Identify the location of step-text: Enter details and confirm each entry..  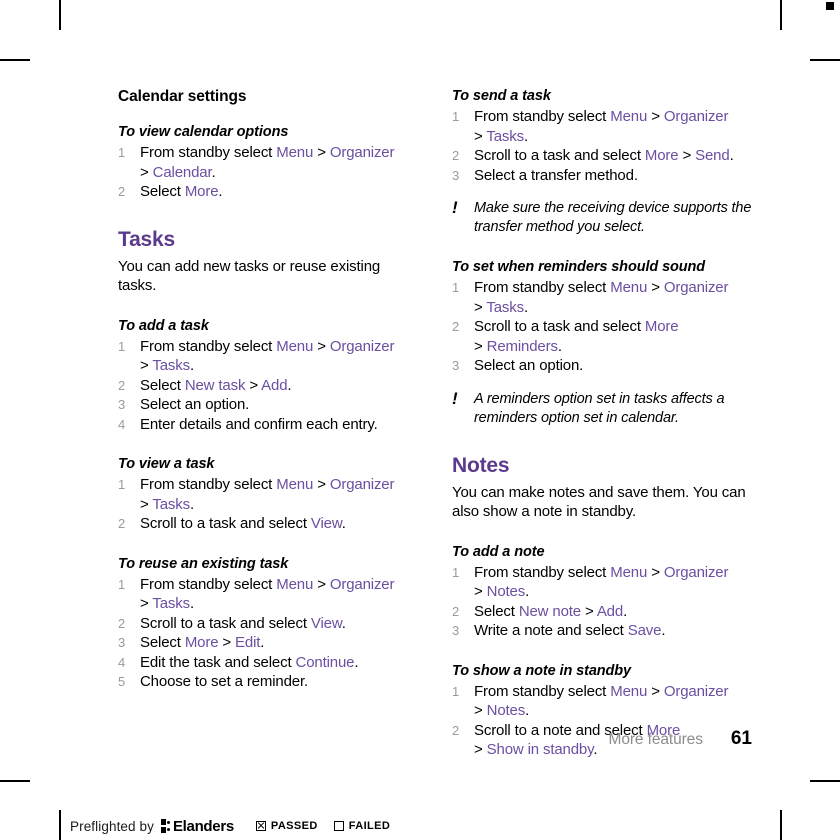
(259, 424).